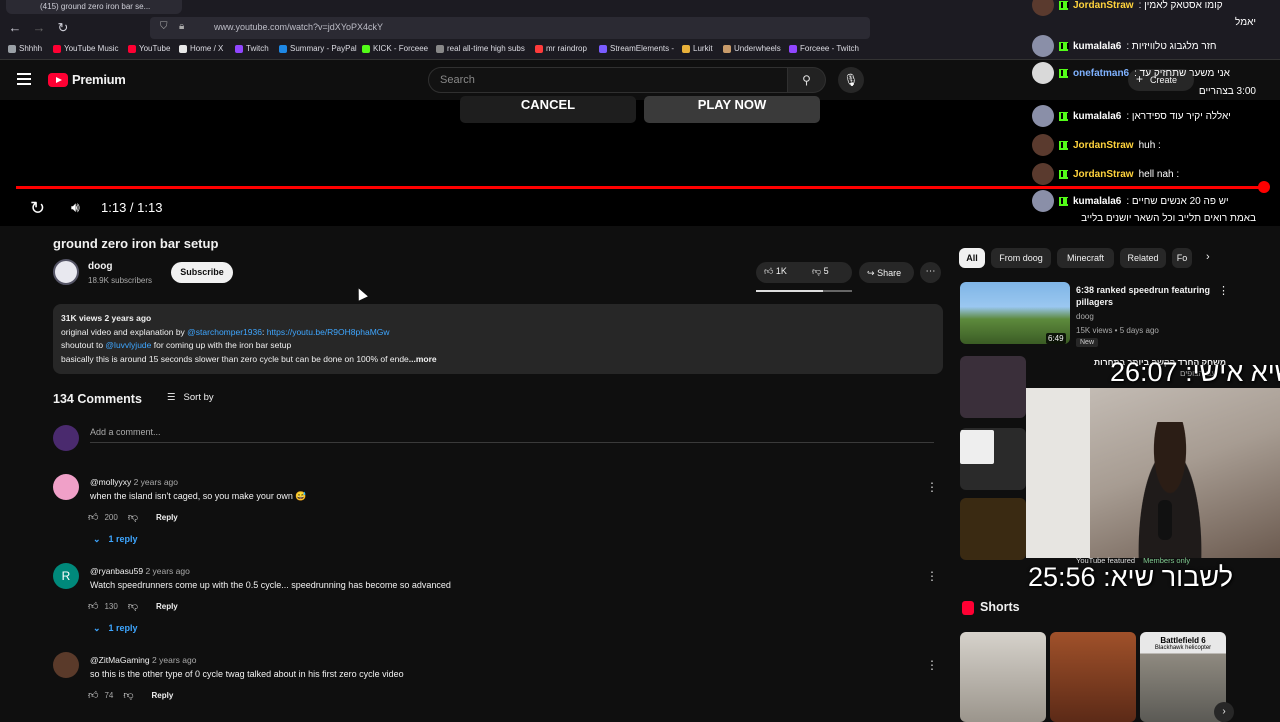 This screenshot has width=1280, height=722. I want to click on bookmark-item: Shhhh, so click(25, 48).